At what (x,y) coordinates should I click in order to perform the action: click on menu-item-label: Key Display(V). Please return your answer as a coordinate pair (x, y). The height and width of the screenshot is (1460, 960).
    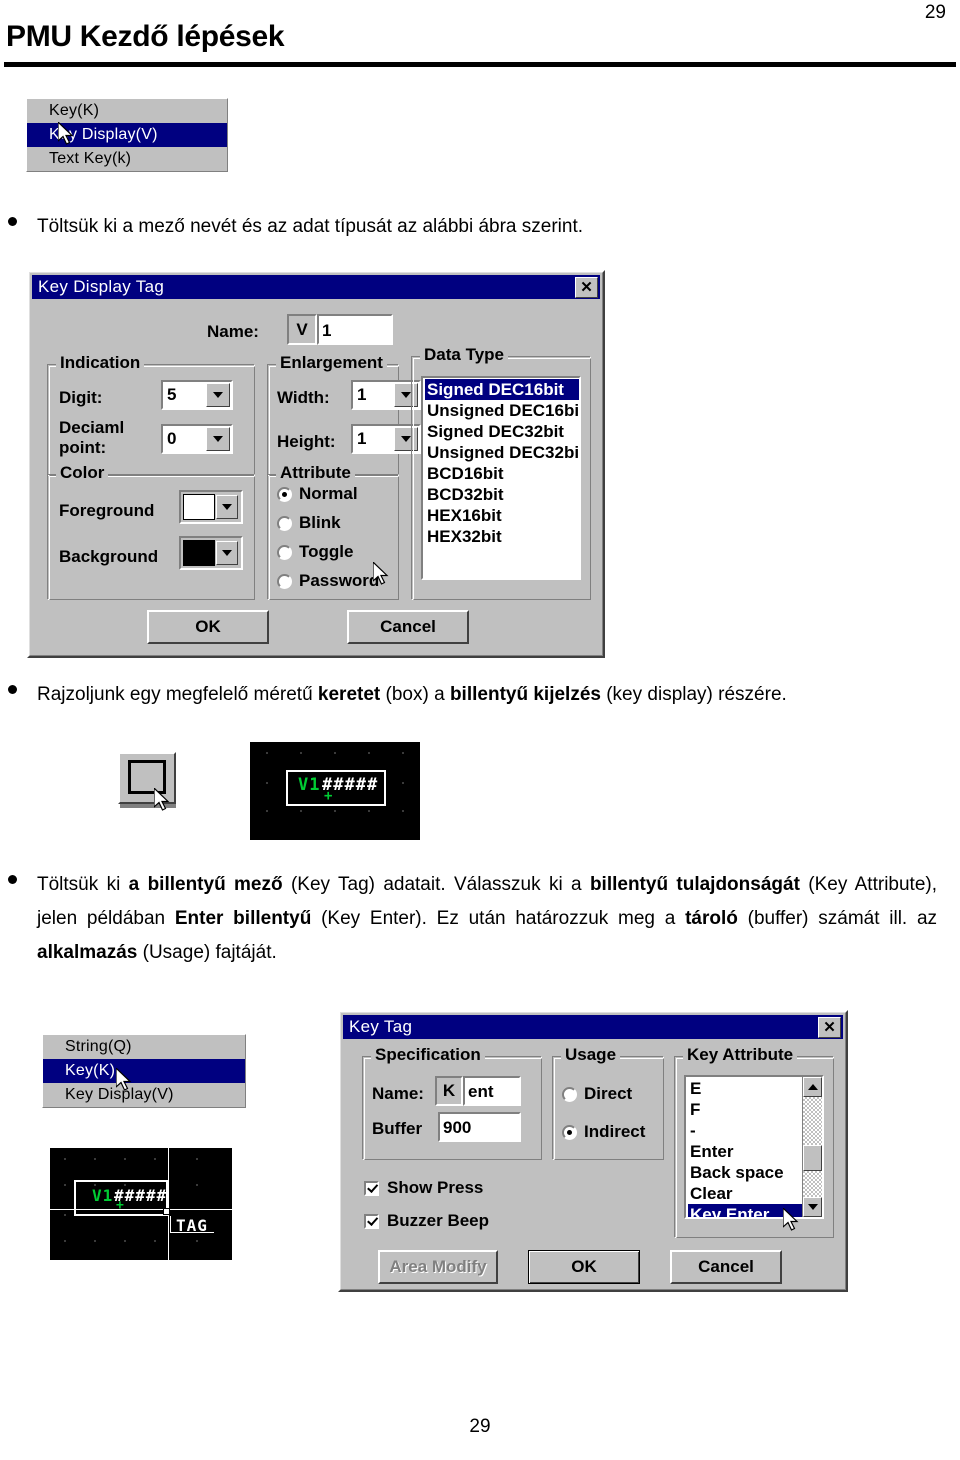
    Looking at the image, I should click on (119, 1094).